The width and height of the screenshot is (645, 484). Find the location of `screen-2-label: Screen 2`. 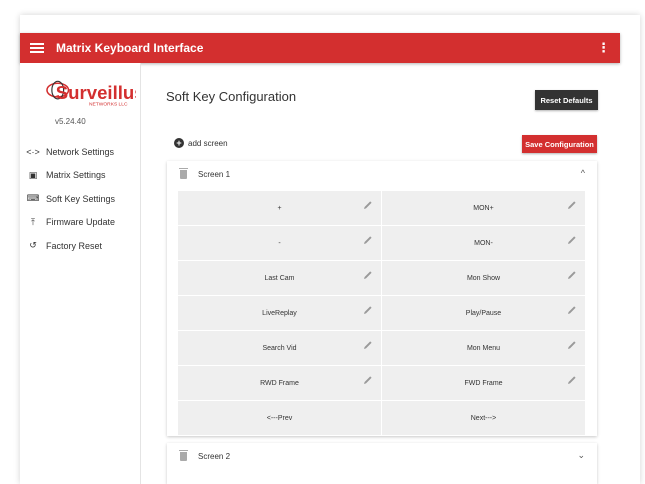

screen-2-label: Screen 2 is located at coordinates (214, 456).